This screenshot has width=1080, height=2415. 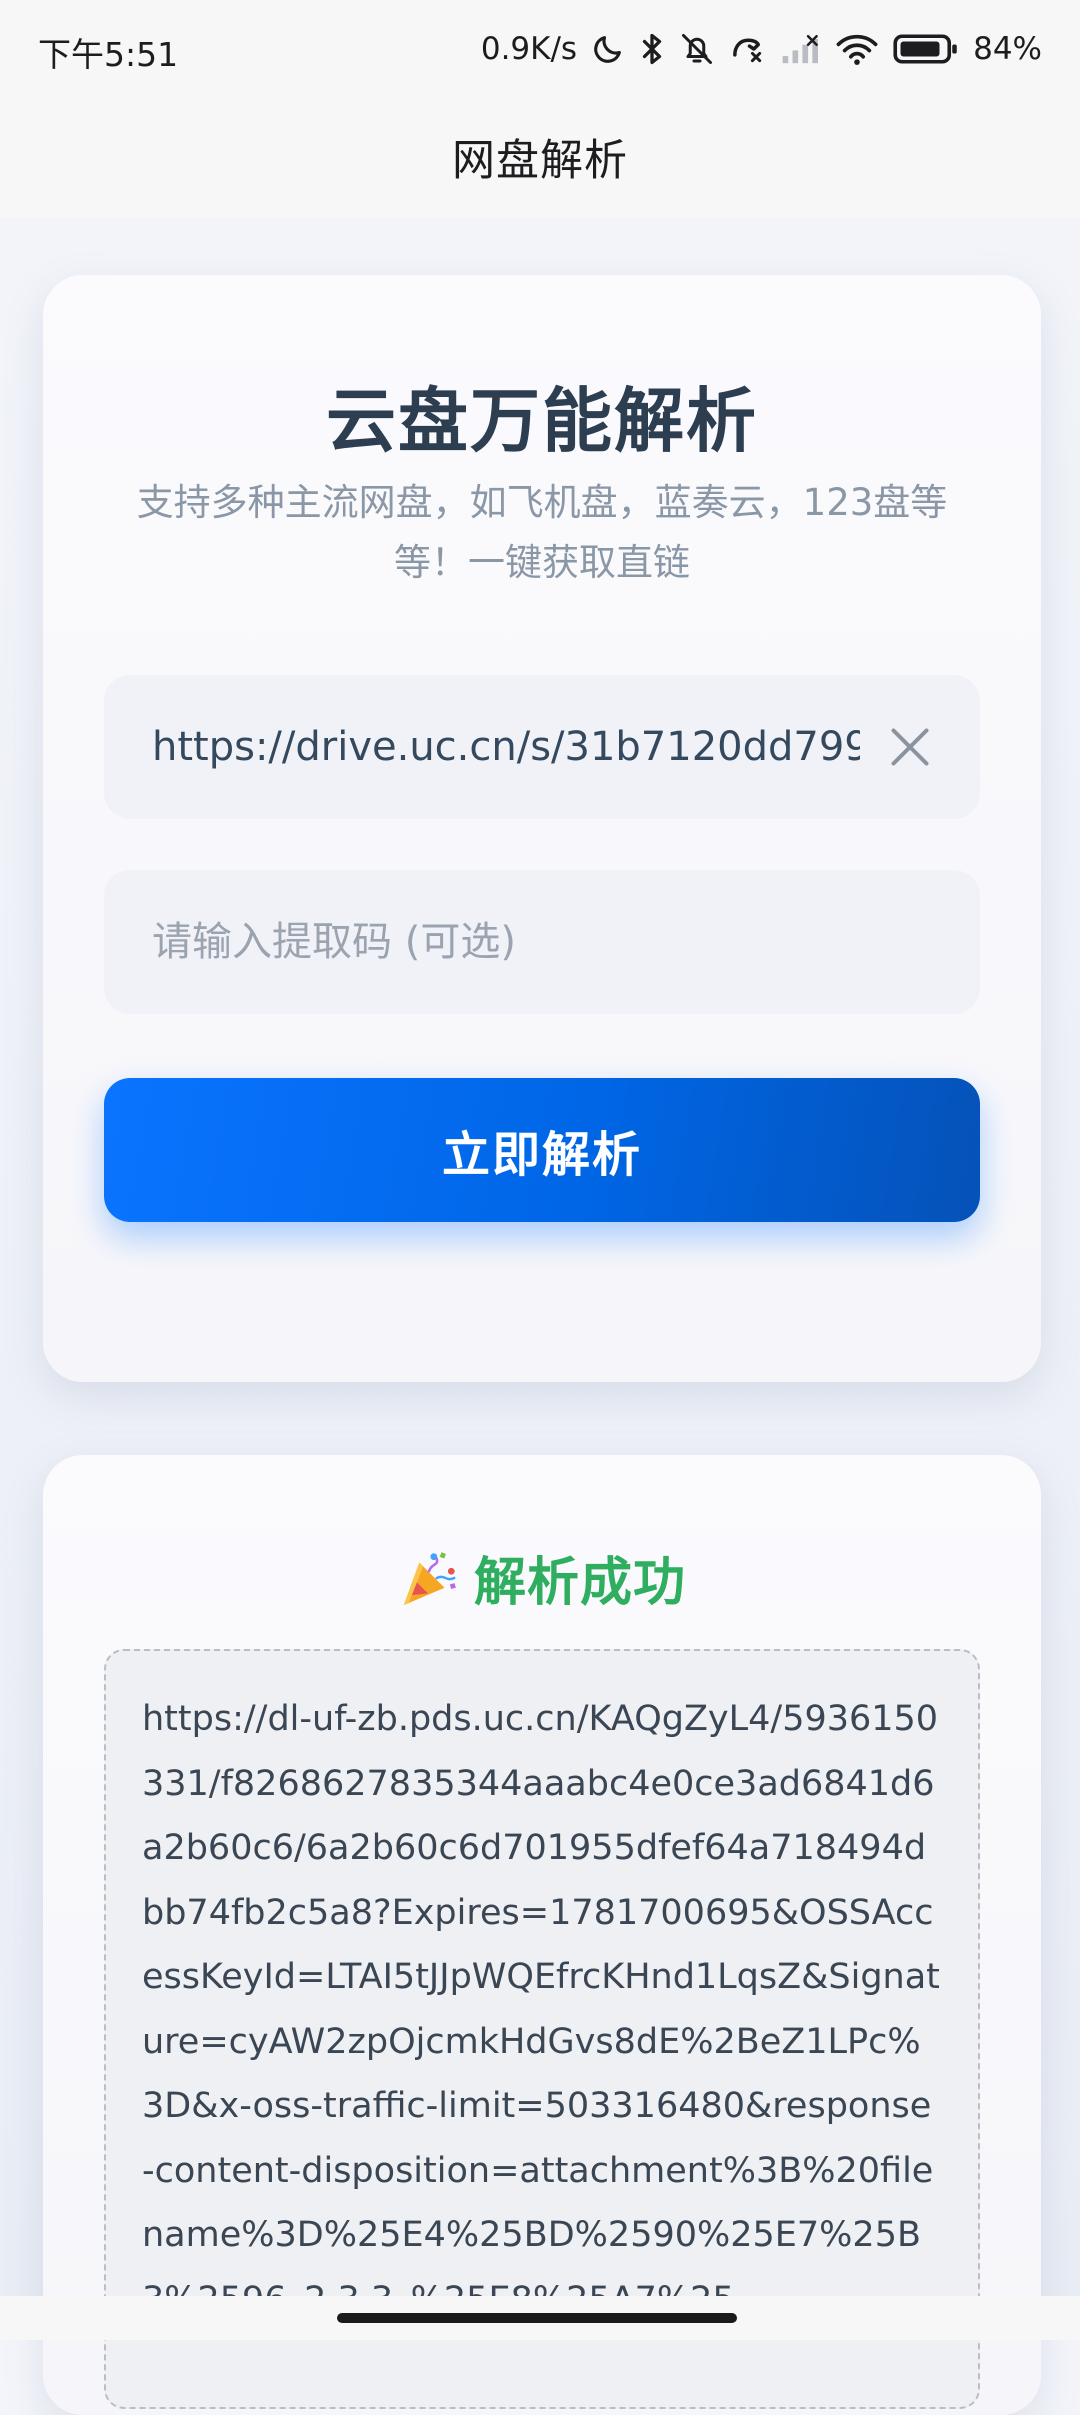 What do you see at coordinates (800, 49) in the screenshot?
I see `signal-icon` at bounding box center [800, 49].